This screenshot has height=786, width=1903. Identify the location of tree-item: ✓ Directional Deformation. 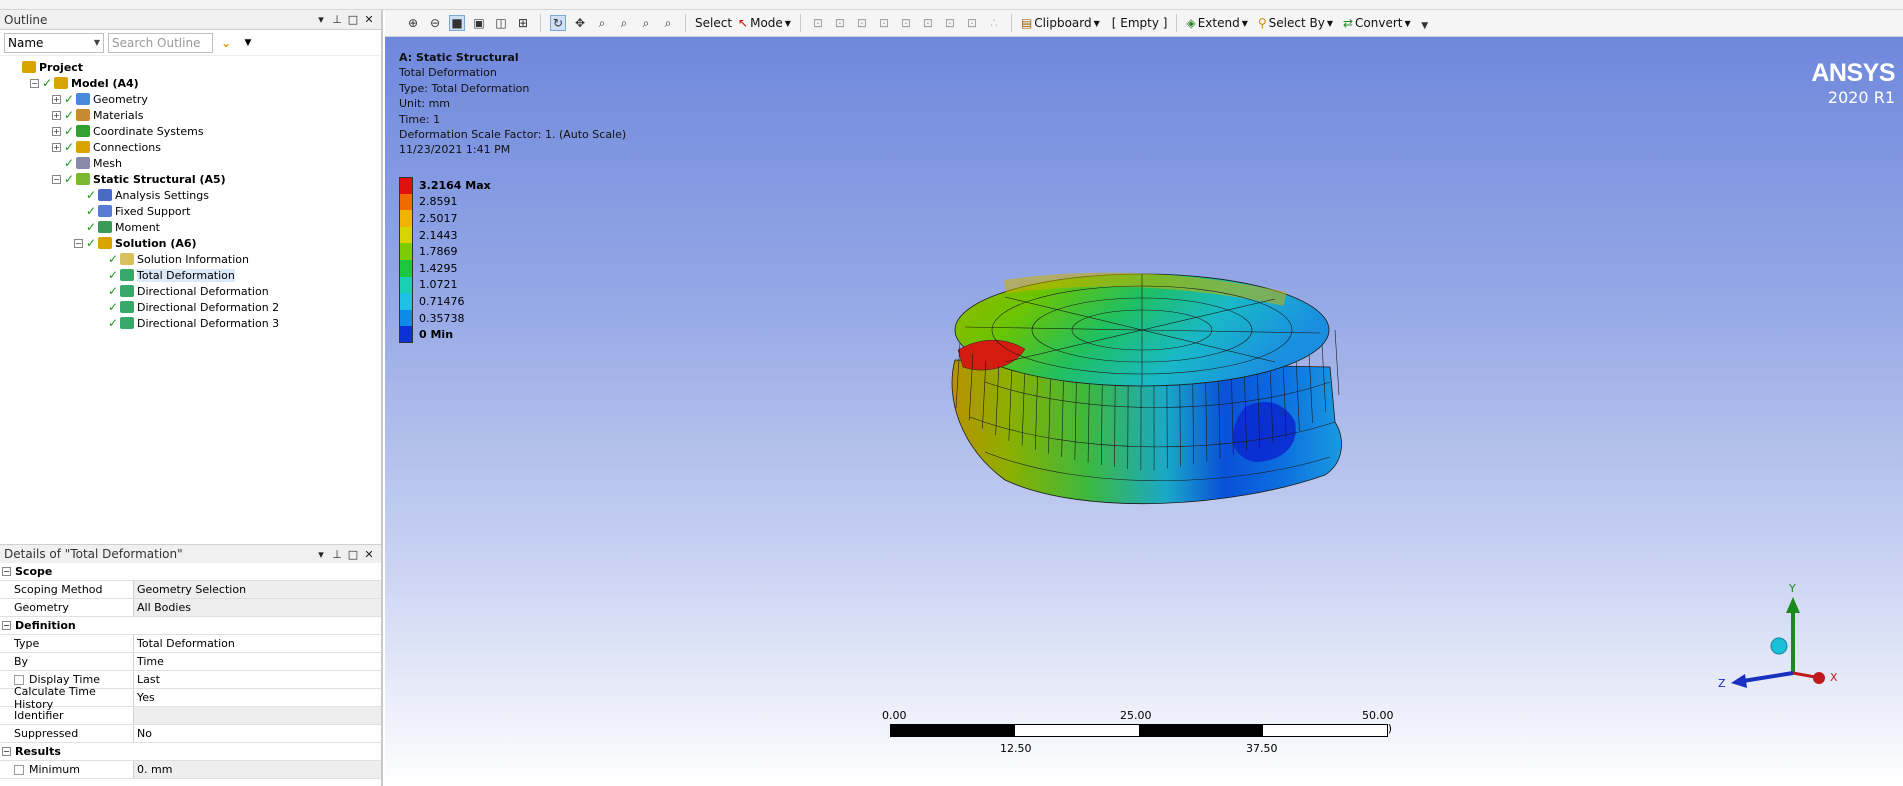
(190, 291).